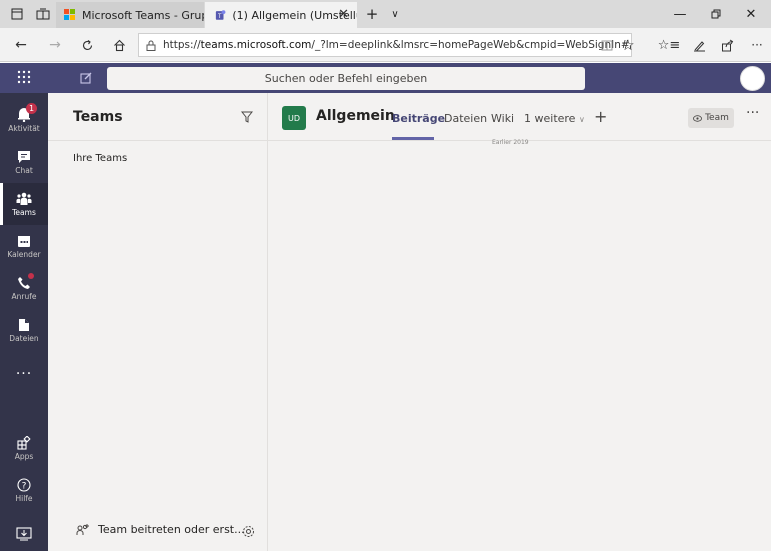  Describe the element at coordinates (143, 15) in the screenshot. I see `tab-title: Microsoft Teams - Gruppen` at that location.